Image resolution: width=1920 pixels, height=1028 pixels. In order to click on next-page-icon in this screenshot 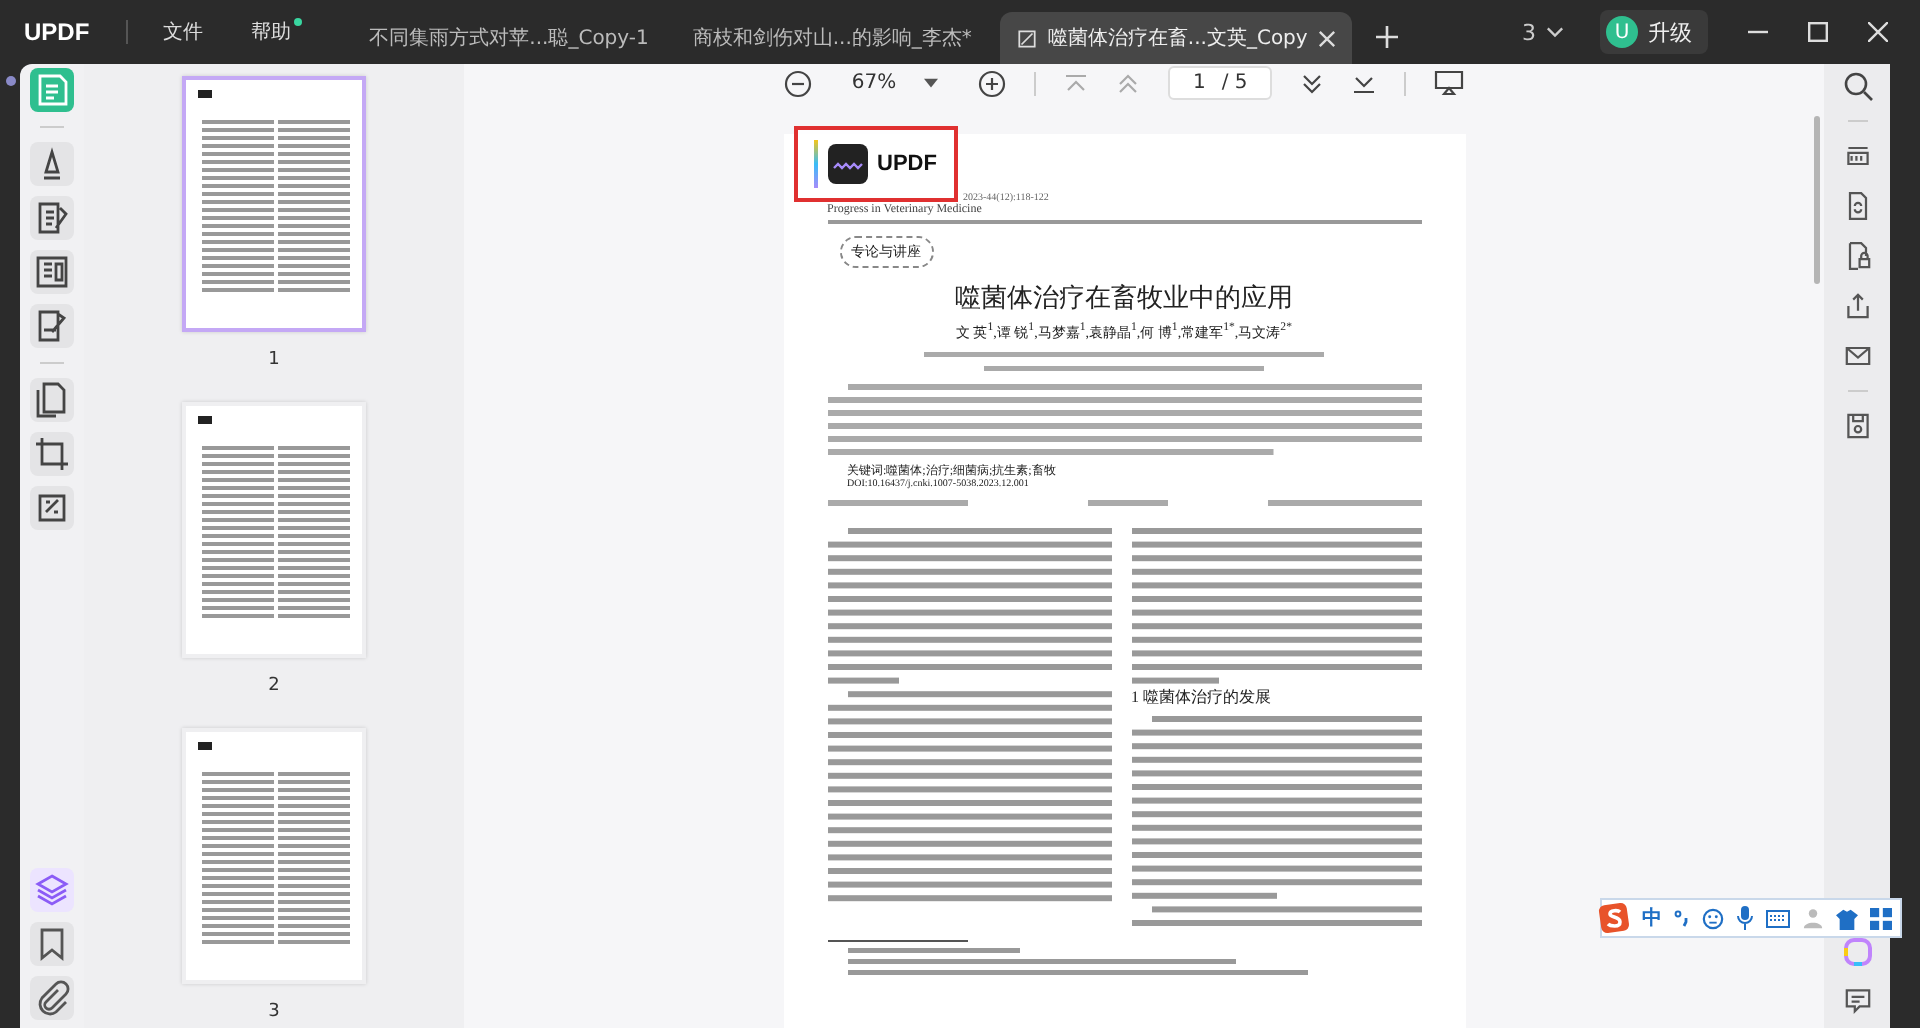, I will do `click(1312, 83)`.